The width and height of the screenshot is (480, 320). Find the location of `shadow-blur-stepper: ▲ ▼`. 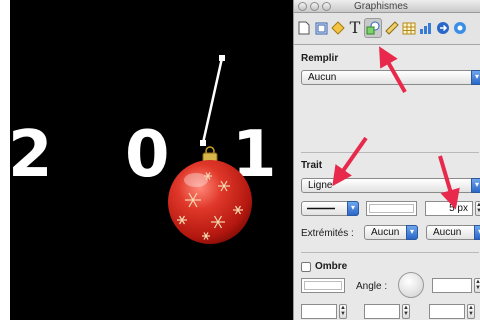

shadow-blur-stepper: ▲ ▼ is located at coordinates (406, 311).